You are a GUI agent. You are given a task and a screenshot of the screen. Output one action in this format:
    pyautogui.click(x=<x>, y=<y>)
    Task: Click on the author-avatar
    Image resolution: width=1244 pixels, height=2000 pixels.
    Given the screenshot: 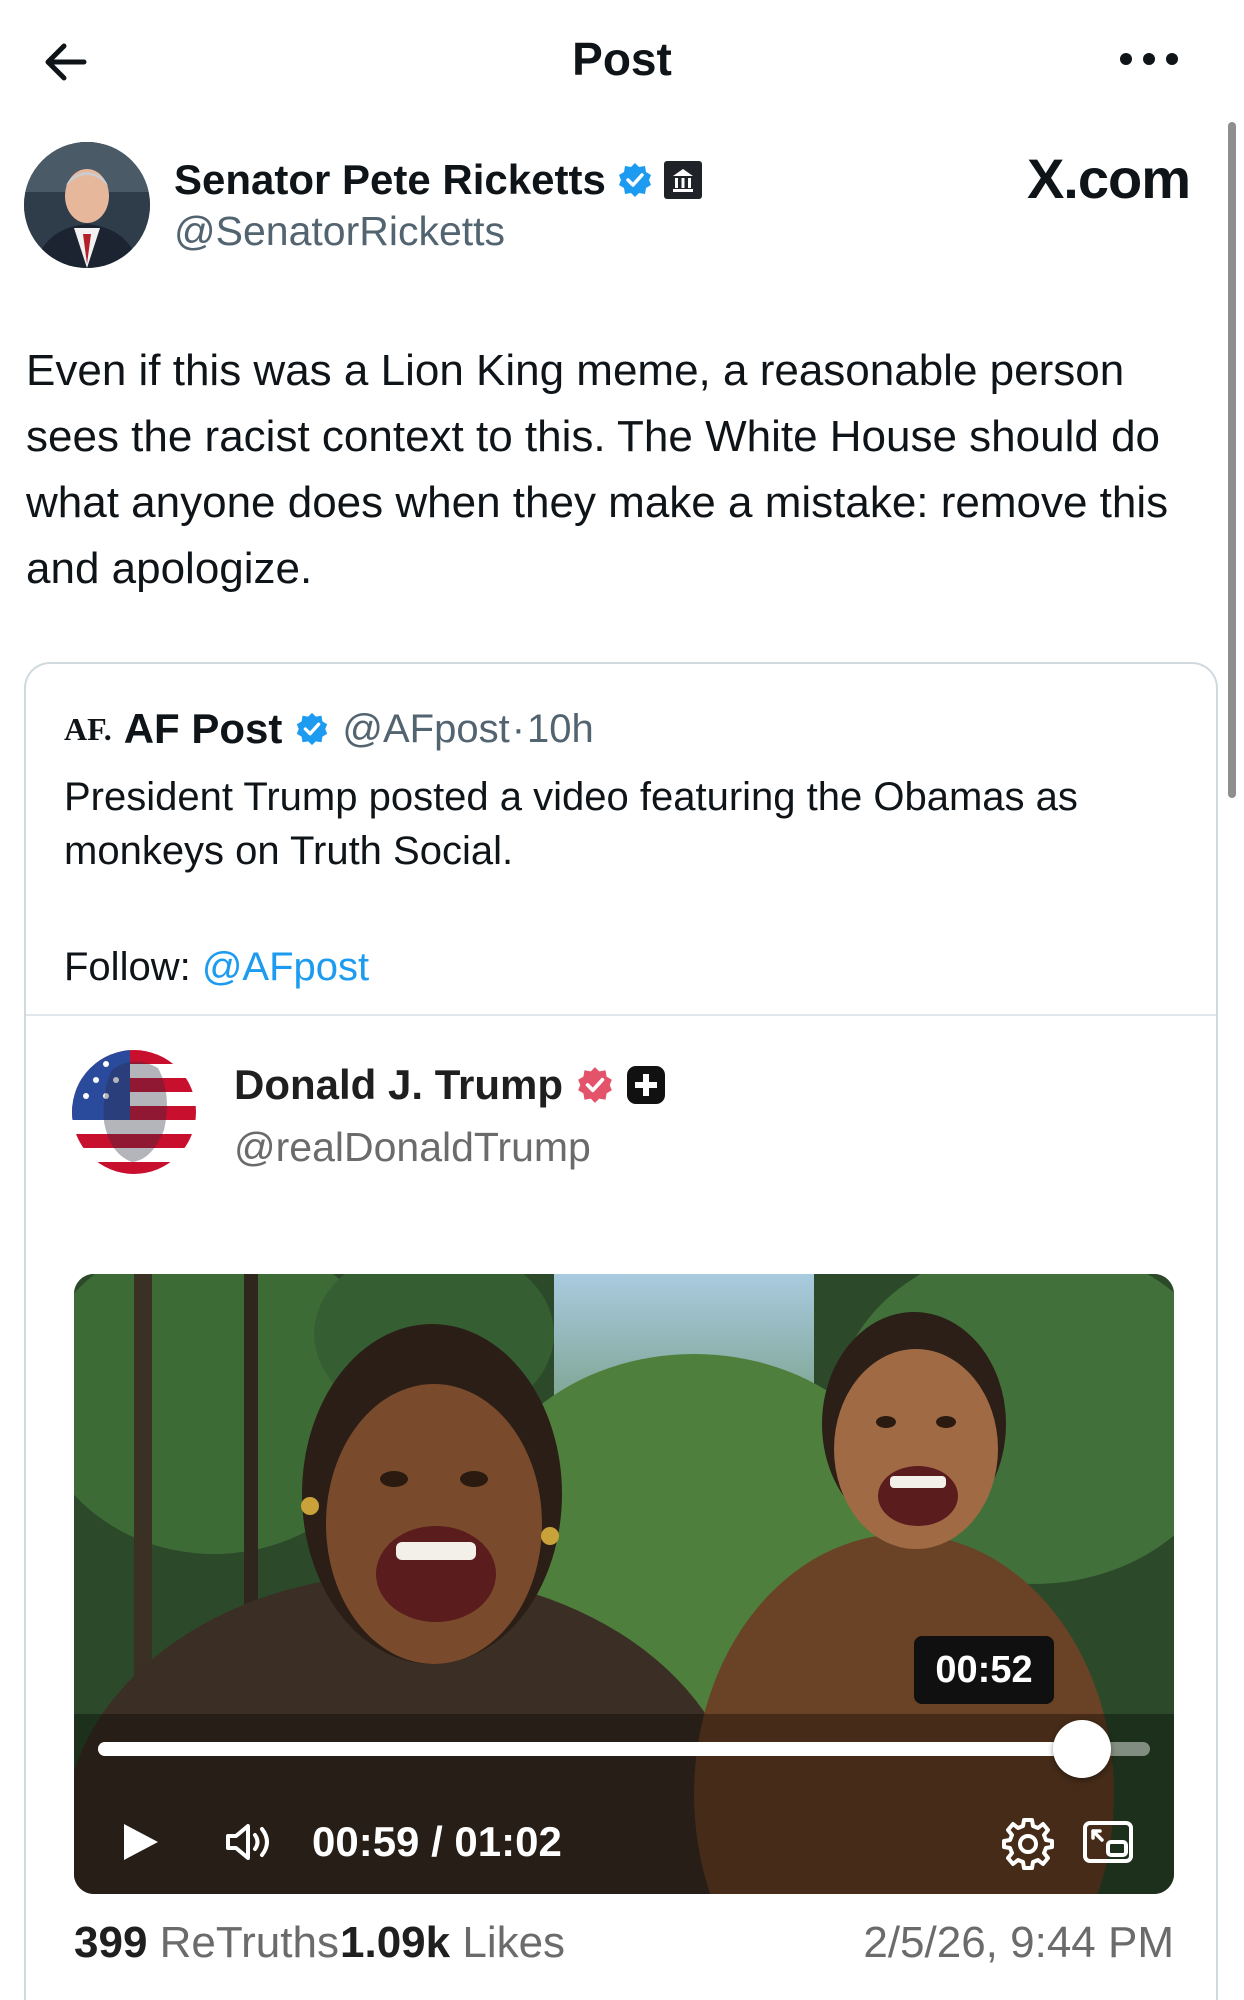 What is the action you would take?
    pyautogui.click(x=87, y=205)
    